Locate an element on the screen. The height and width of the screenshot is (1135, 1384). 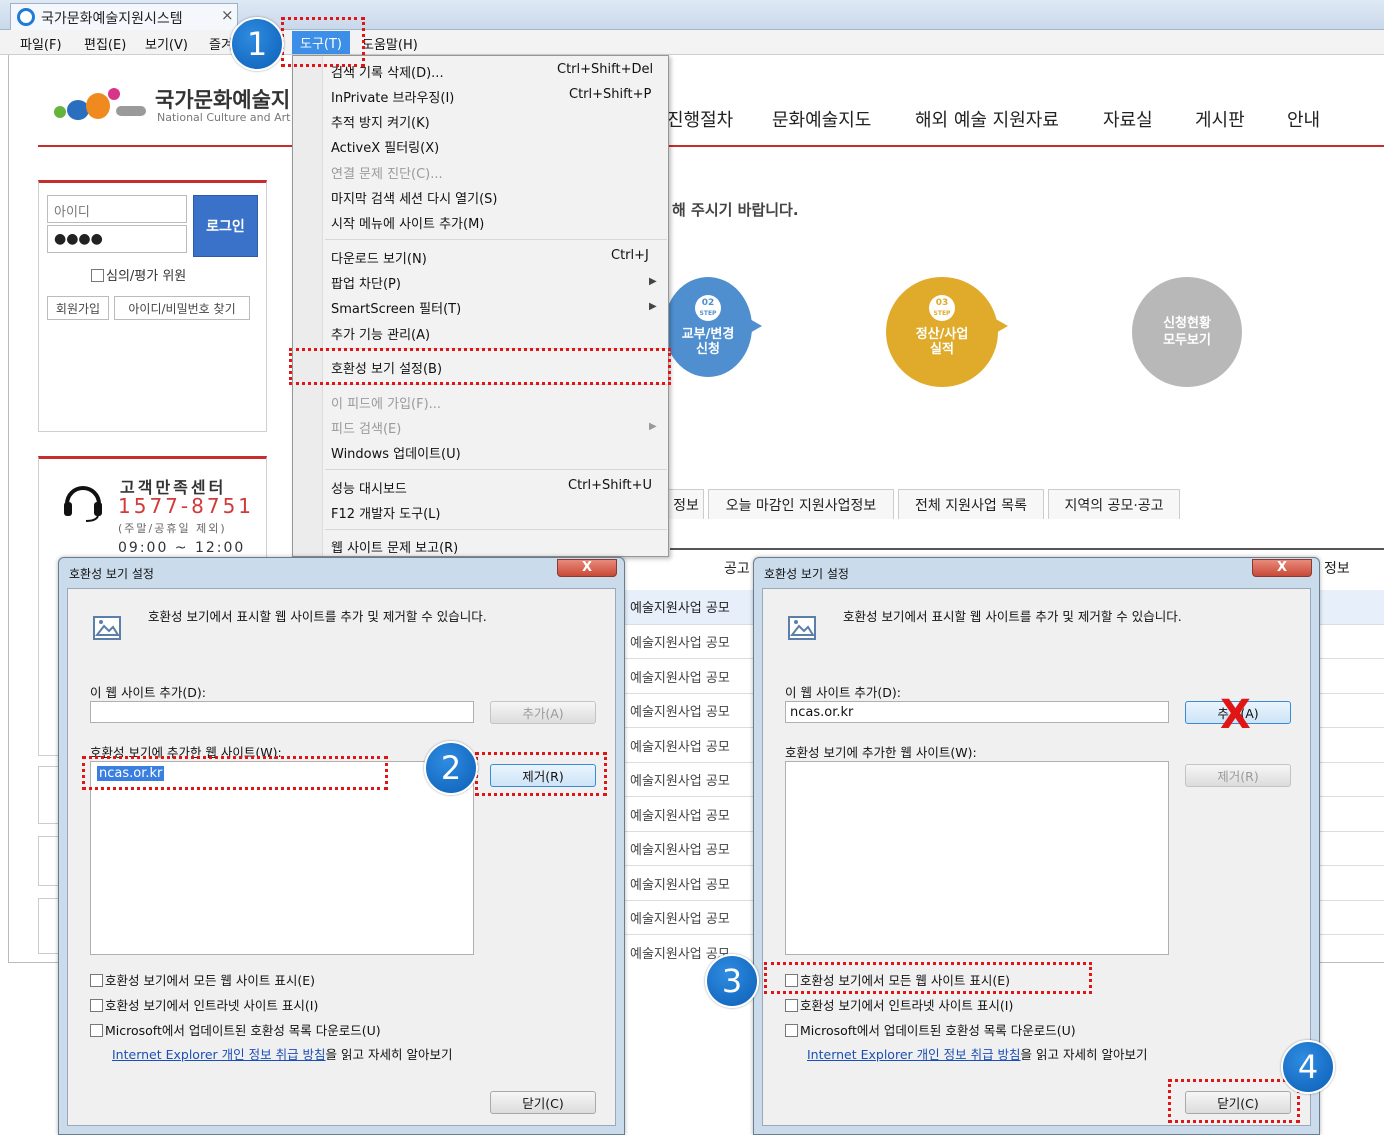
menu-inprivate: InPrivate 브라우징(I) is located at coordinates (392, 96).